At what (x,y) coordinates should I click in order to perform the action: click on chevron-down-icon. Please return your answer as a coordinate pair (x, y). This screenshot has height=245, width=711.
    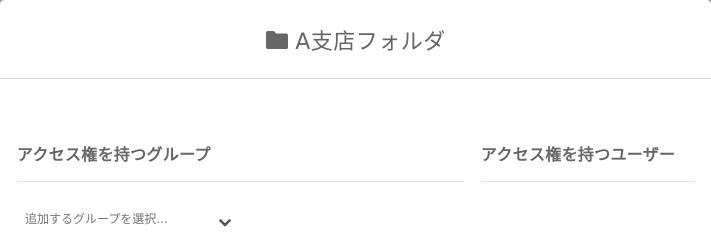
    Looking at the image, I should click on (225, 220).